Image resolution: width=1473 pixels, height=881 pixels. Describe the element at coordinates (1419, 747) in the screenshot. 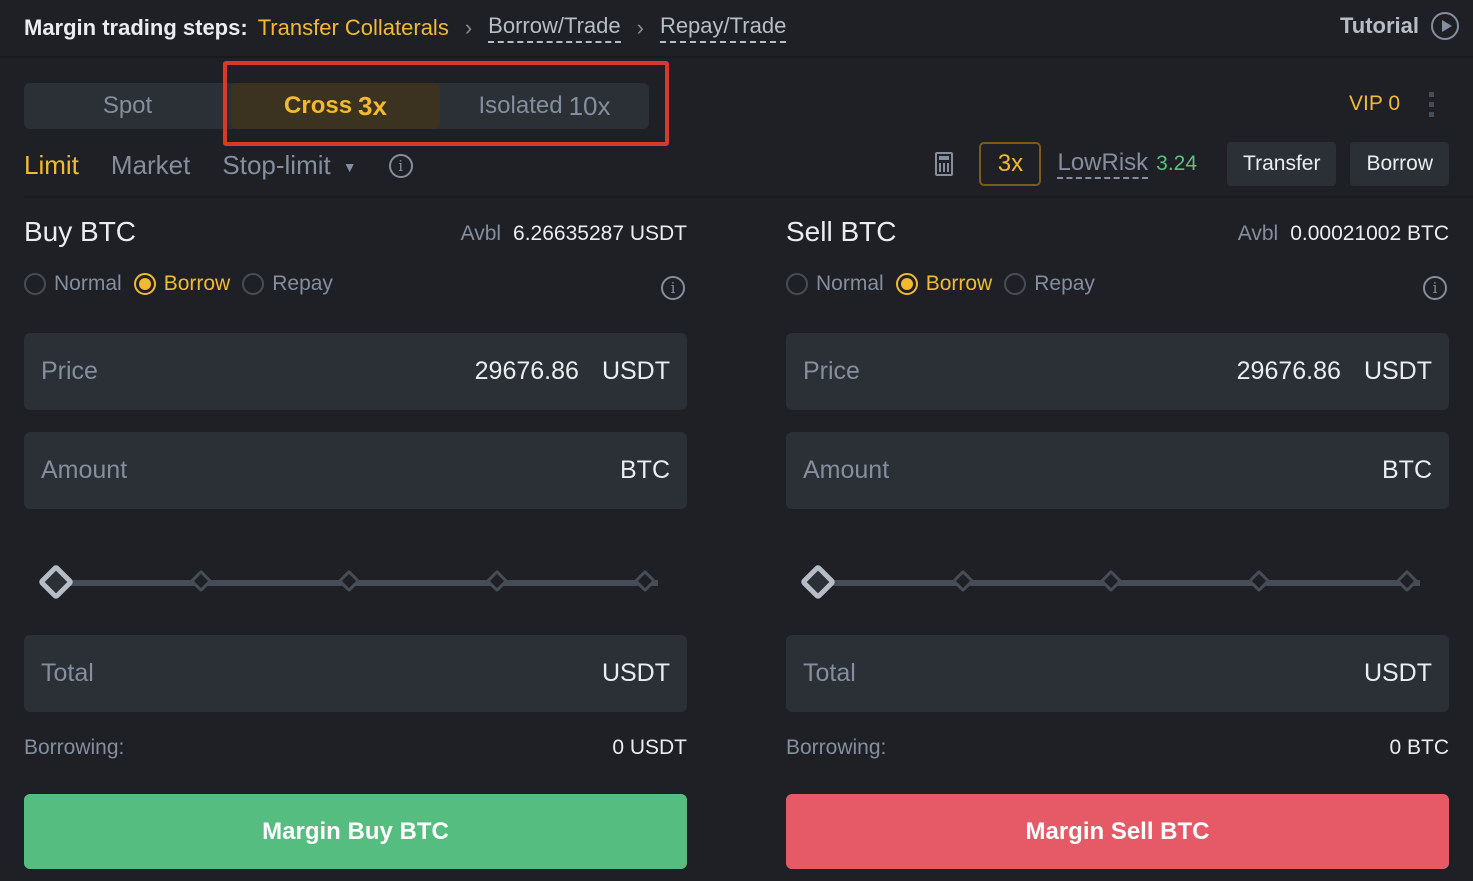

I see `borrowing-value: 0 BTC` at that location.